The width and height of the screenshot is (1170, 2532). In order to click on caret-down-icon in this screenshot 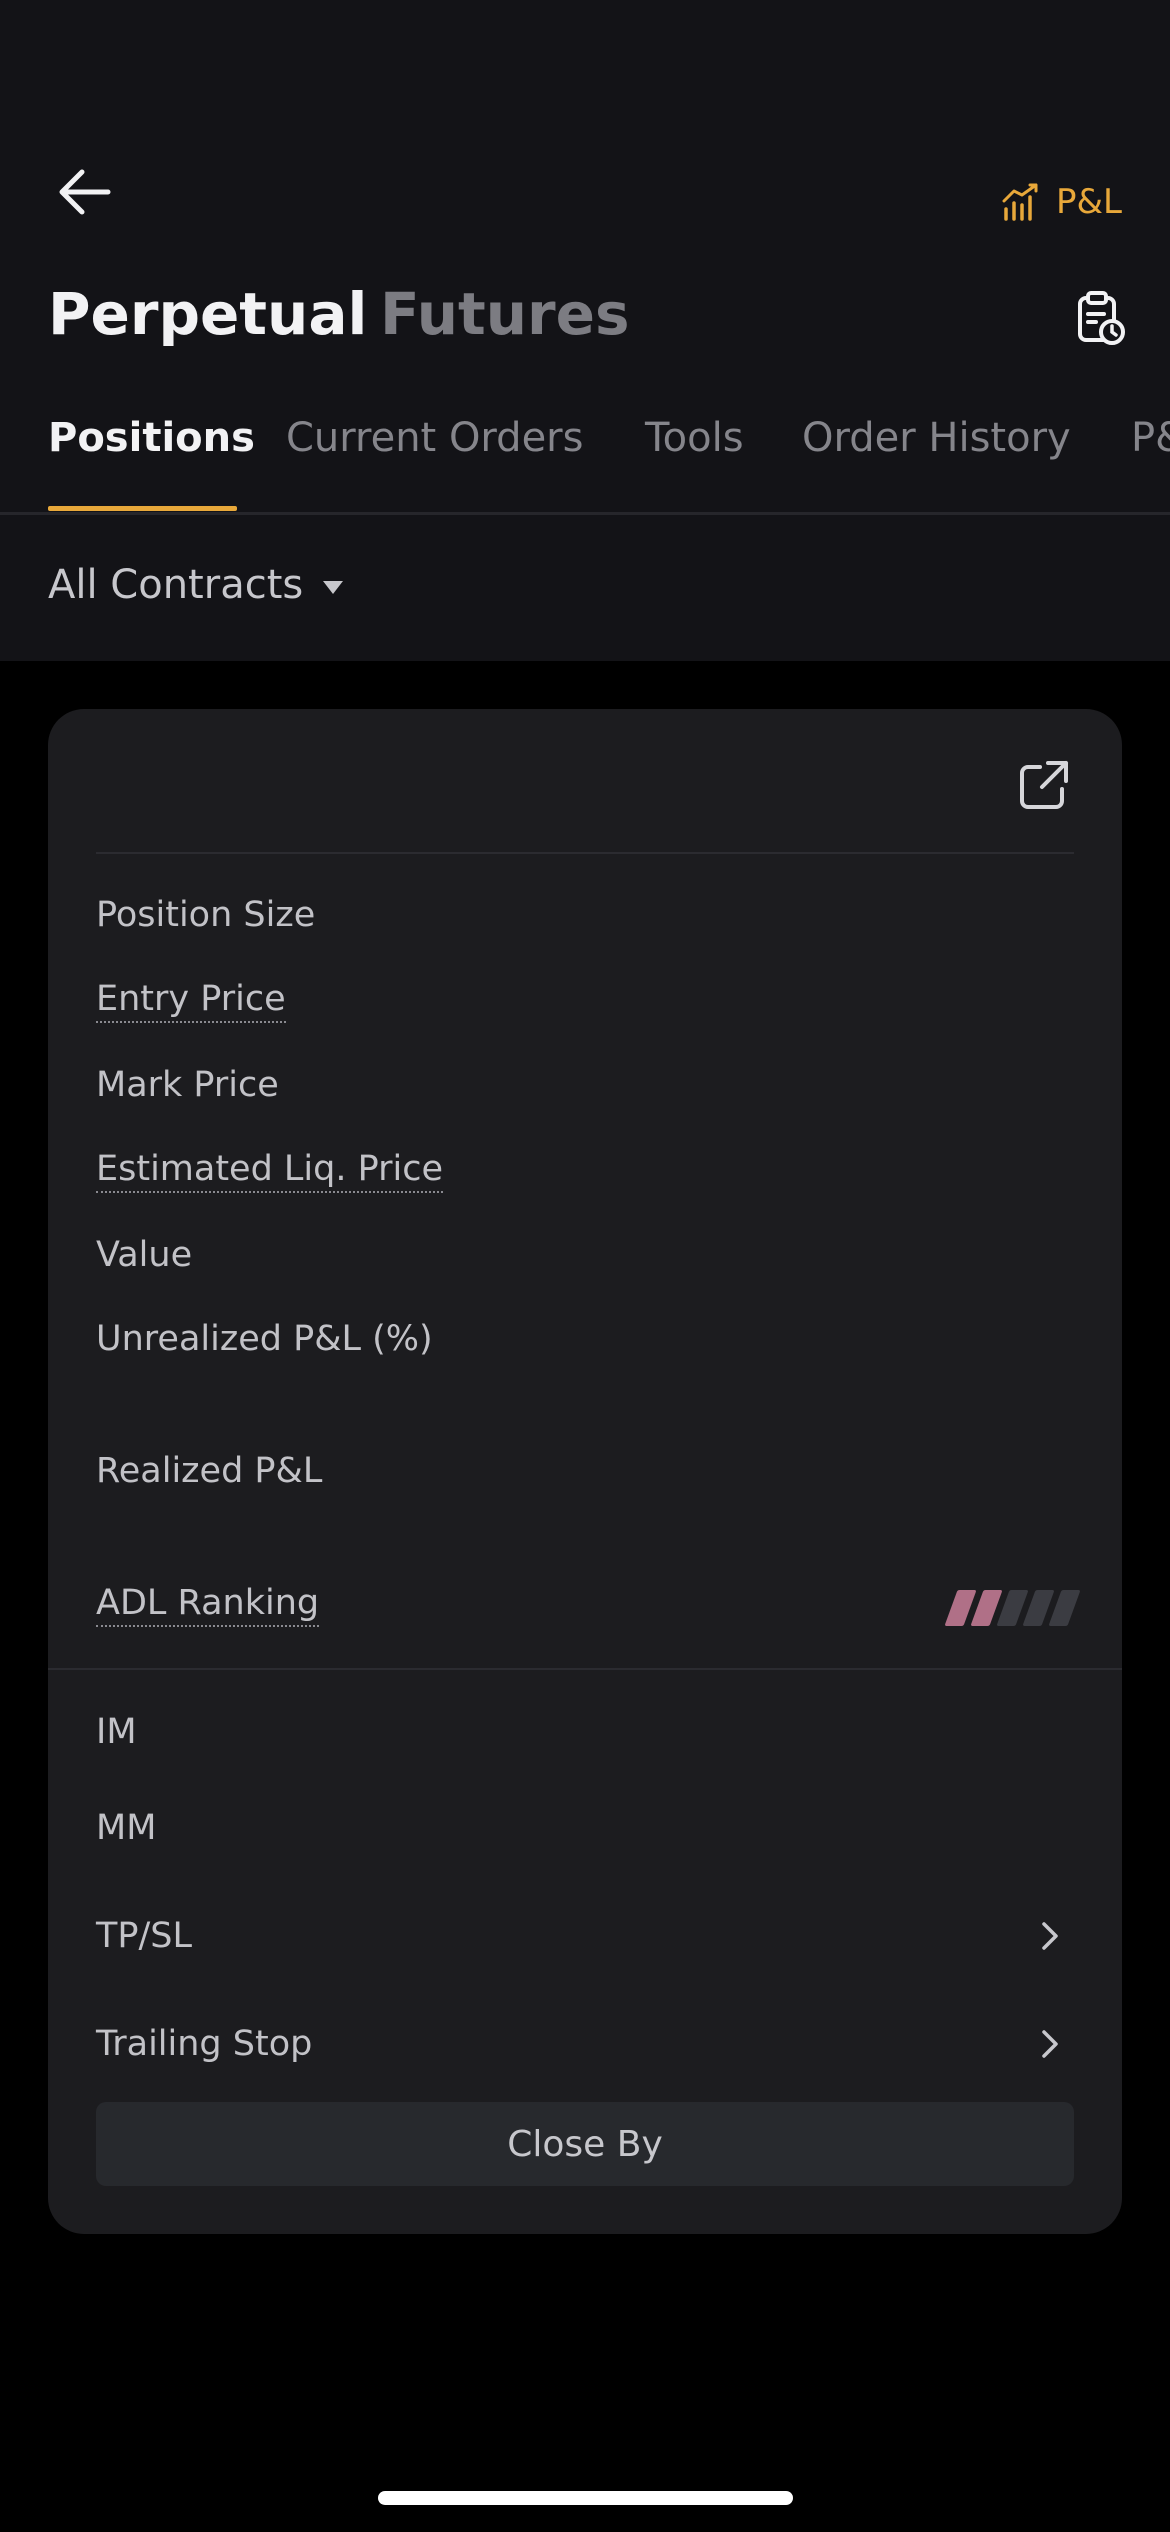, I will do `click(333, 587)`.